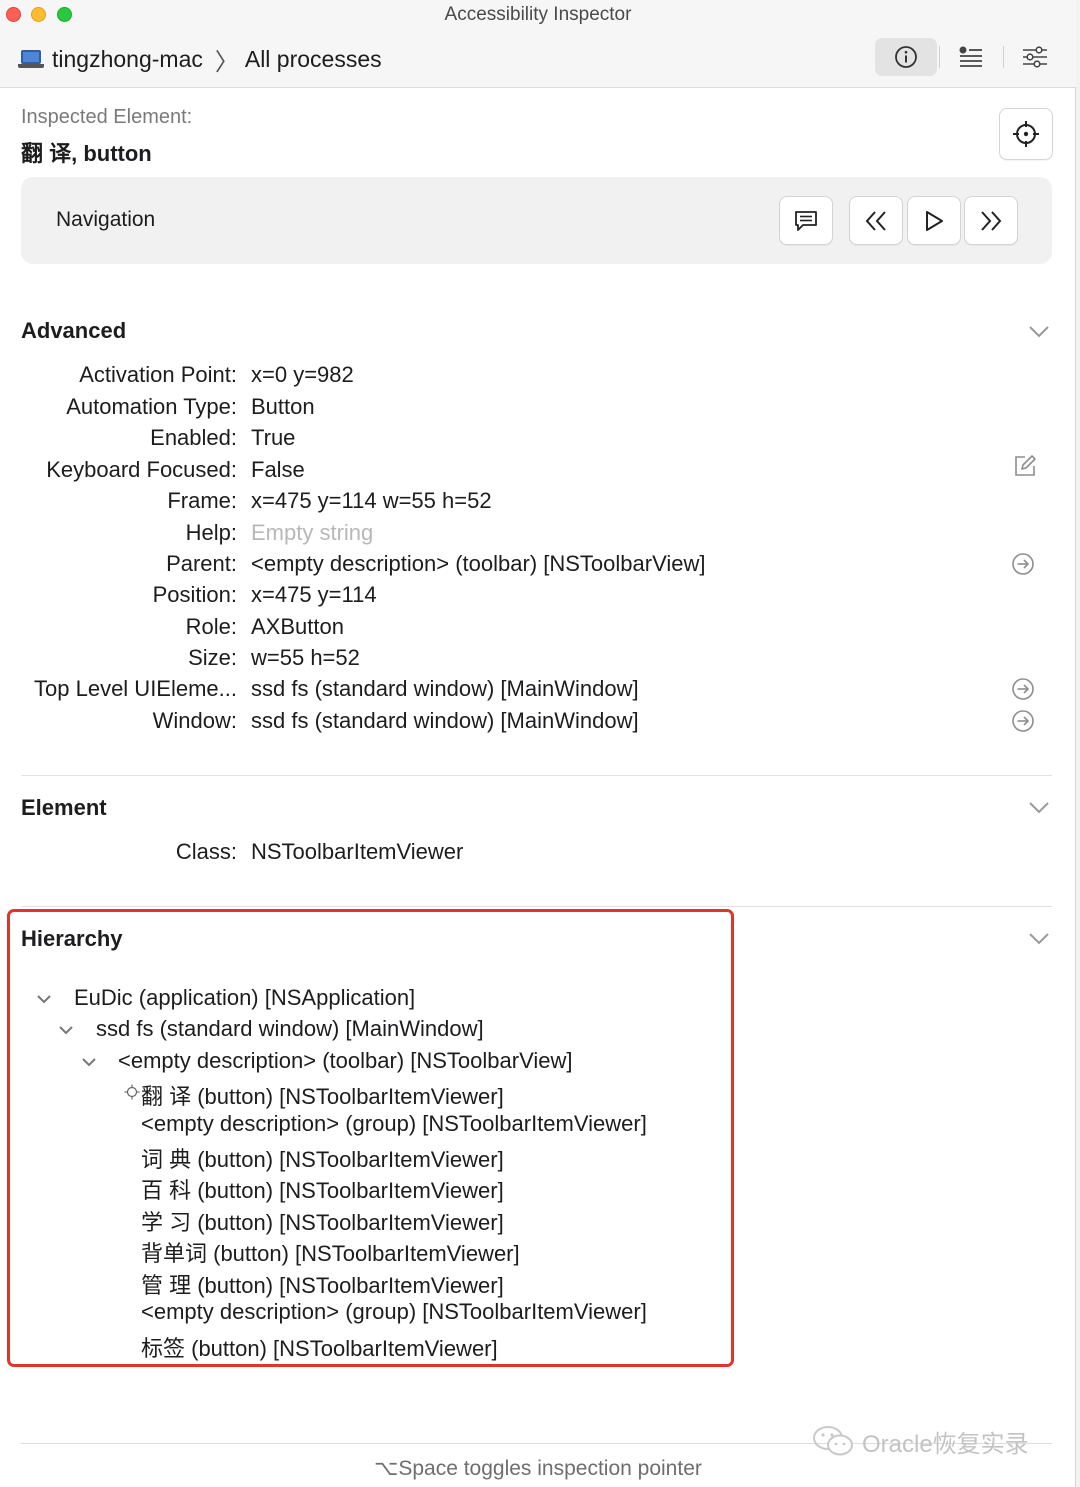 The height and width of the screenshot is (1487, 1080). Describe the element at coordinates (538, 503) in the screenshot. I see `attribute-row: Frame: x=475 y=114 w=55 h=52` at that location.